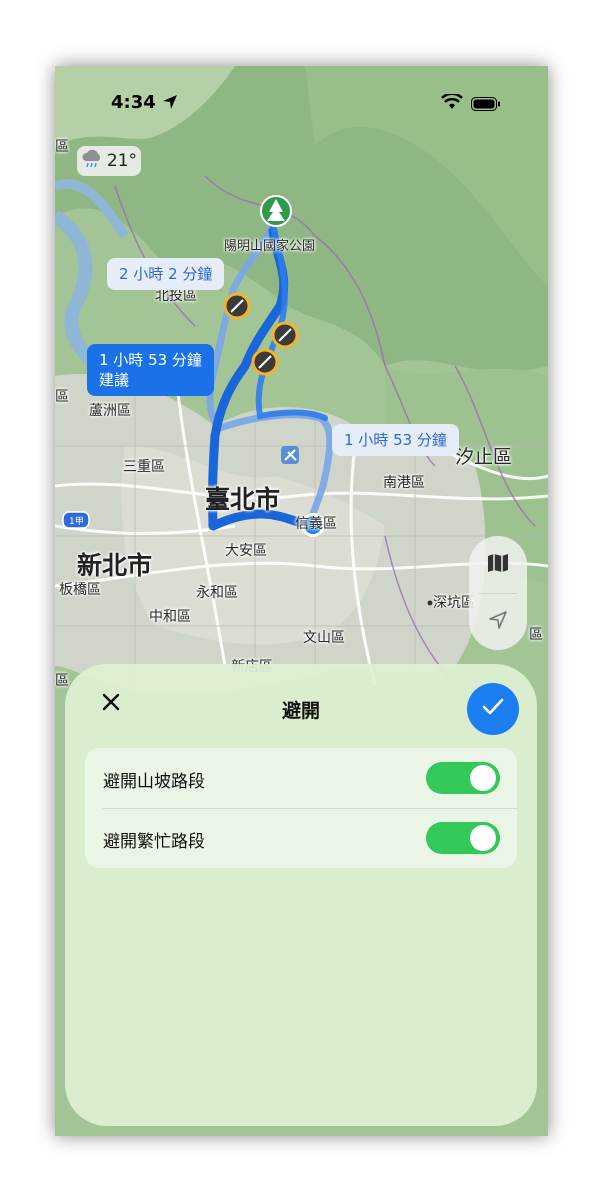  I want to click on route-option-1: 2 小時 2 分鐘, so click(166, 274).